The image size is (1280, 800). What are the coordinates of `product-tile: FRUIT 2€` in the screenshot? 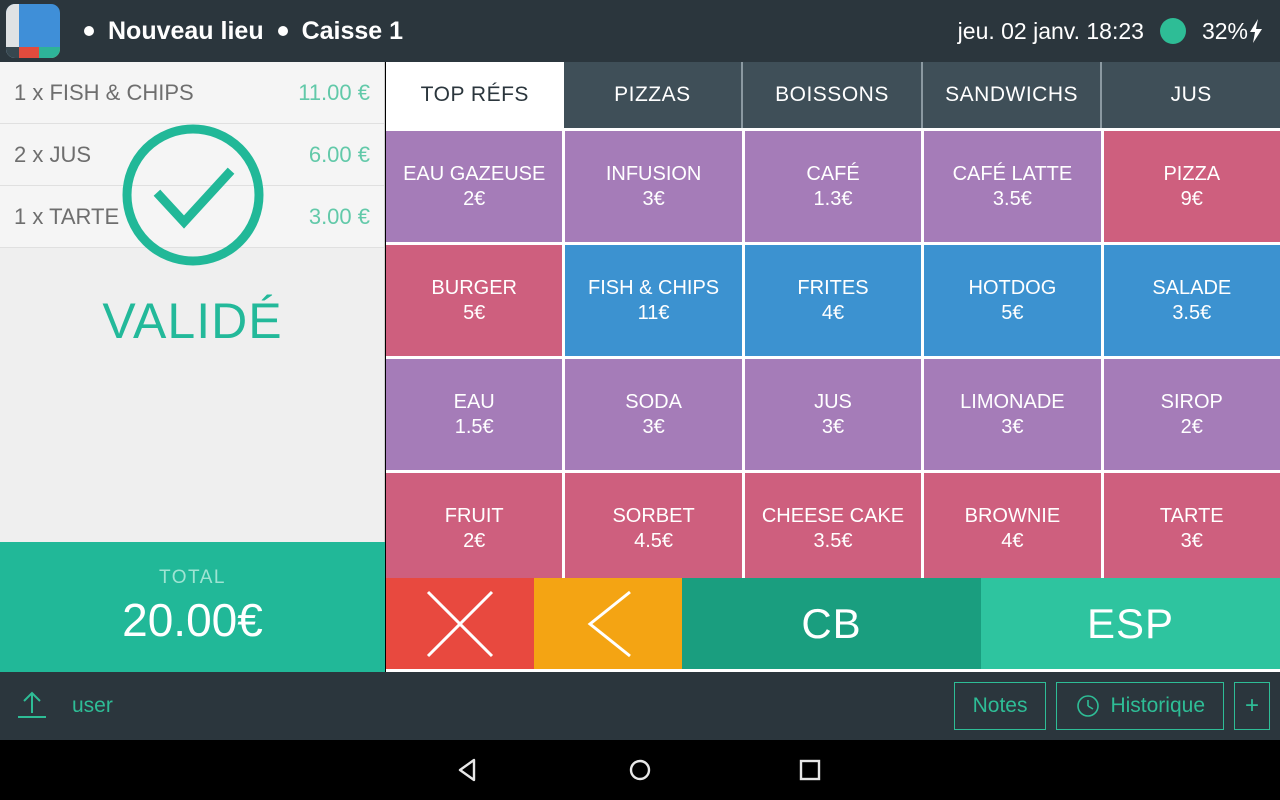 It's located at (474, 528).